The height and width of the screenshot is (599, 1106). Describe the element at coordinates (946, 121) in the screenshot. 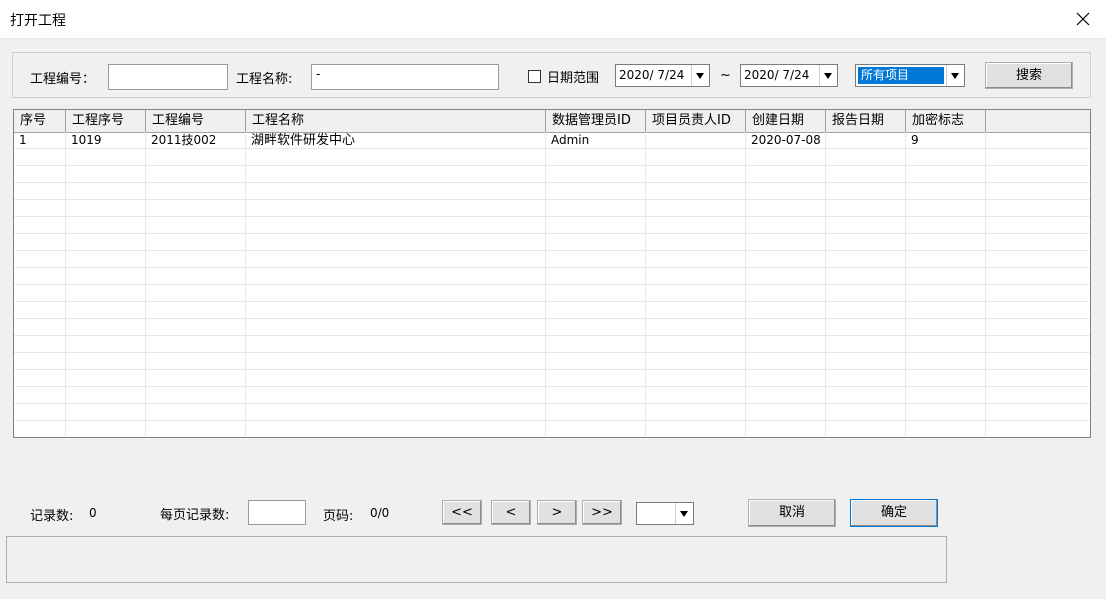

I see `column-header: 加密标志` at that location.